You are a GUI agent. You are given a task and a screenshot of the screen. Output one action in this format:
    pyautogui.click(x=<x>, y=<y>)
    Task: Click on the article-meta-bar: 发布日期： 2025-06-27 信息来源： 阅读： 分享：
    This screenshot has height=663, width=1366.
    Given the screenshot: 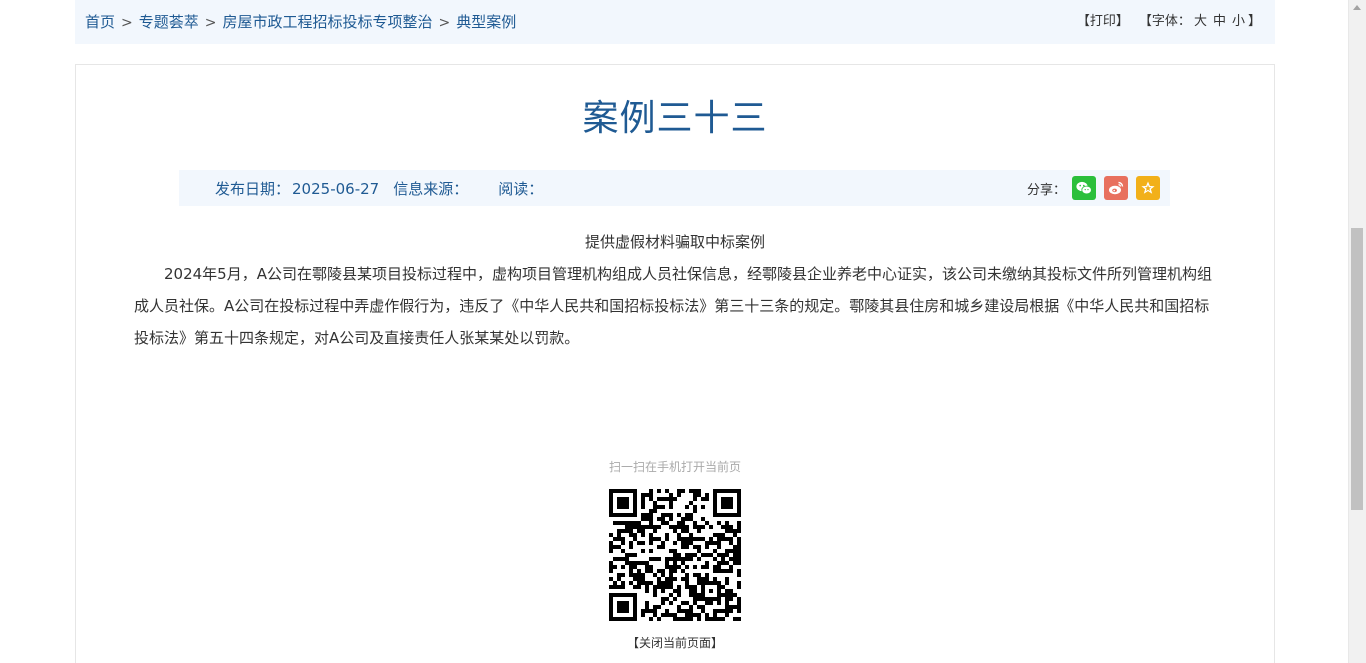 What is the action you would take?
    pyautogui.click(x=674, y=188)
    